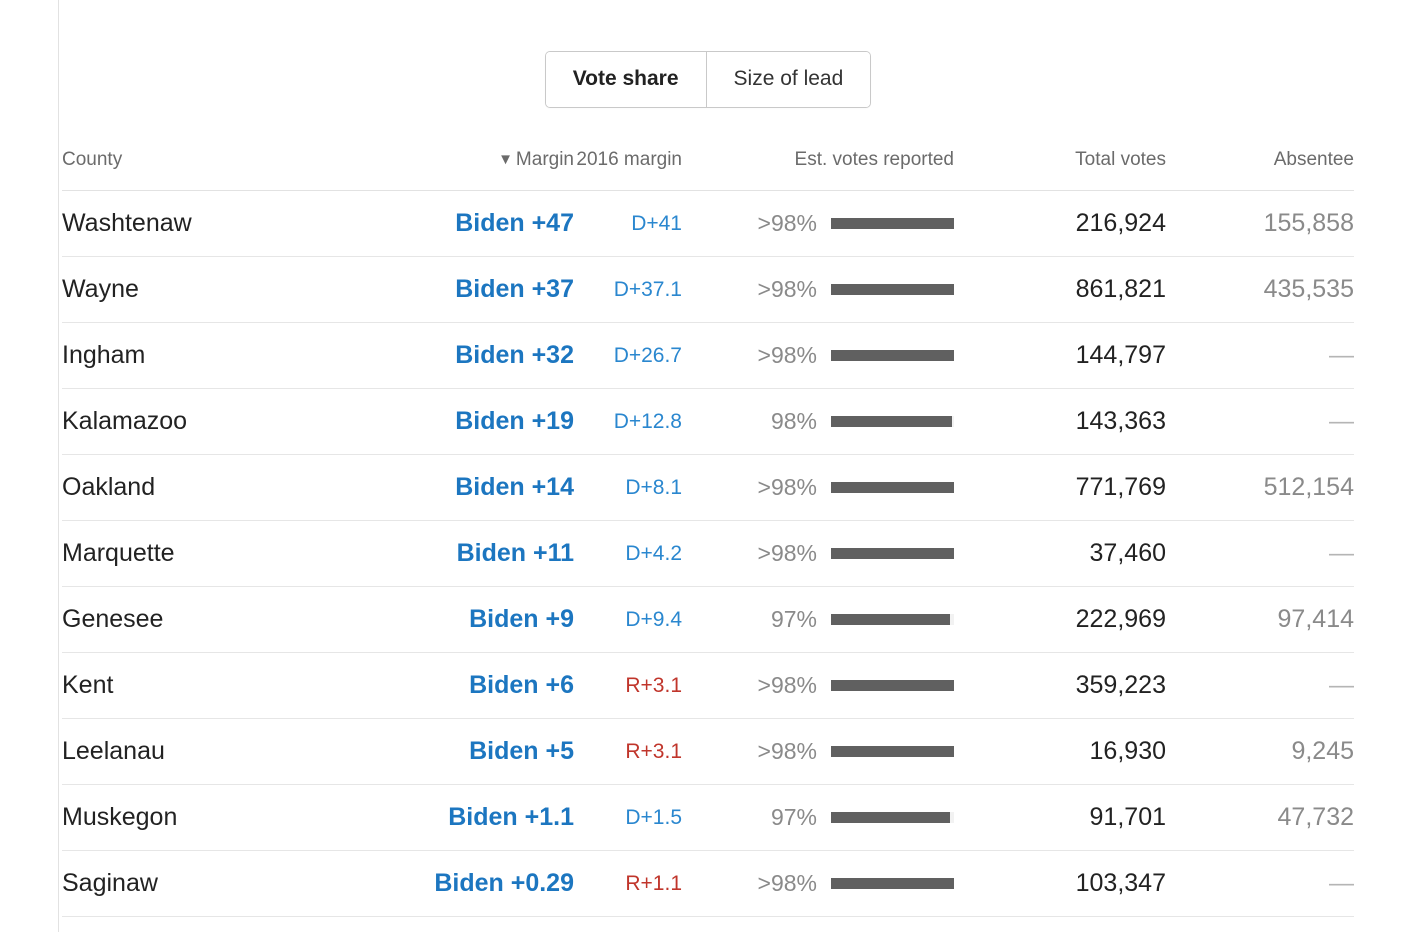 The width and height of the screenshot is (1412, 932). What do you see at coordinates (647, 355) in the screenshot?
I see `margin-2016-value: D+26.7` at bounding box center [647, 355].